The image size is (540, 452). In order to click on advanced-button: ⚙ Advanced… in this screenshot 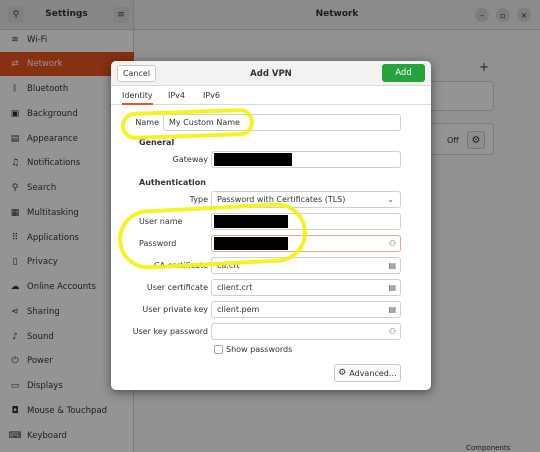, I will do `click(367, 373)`.